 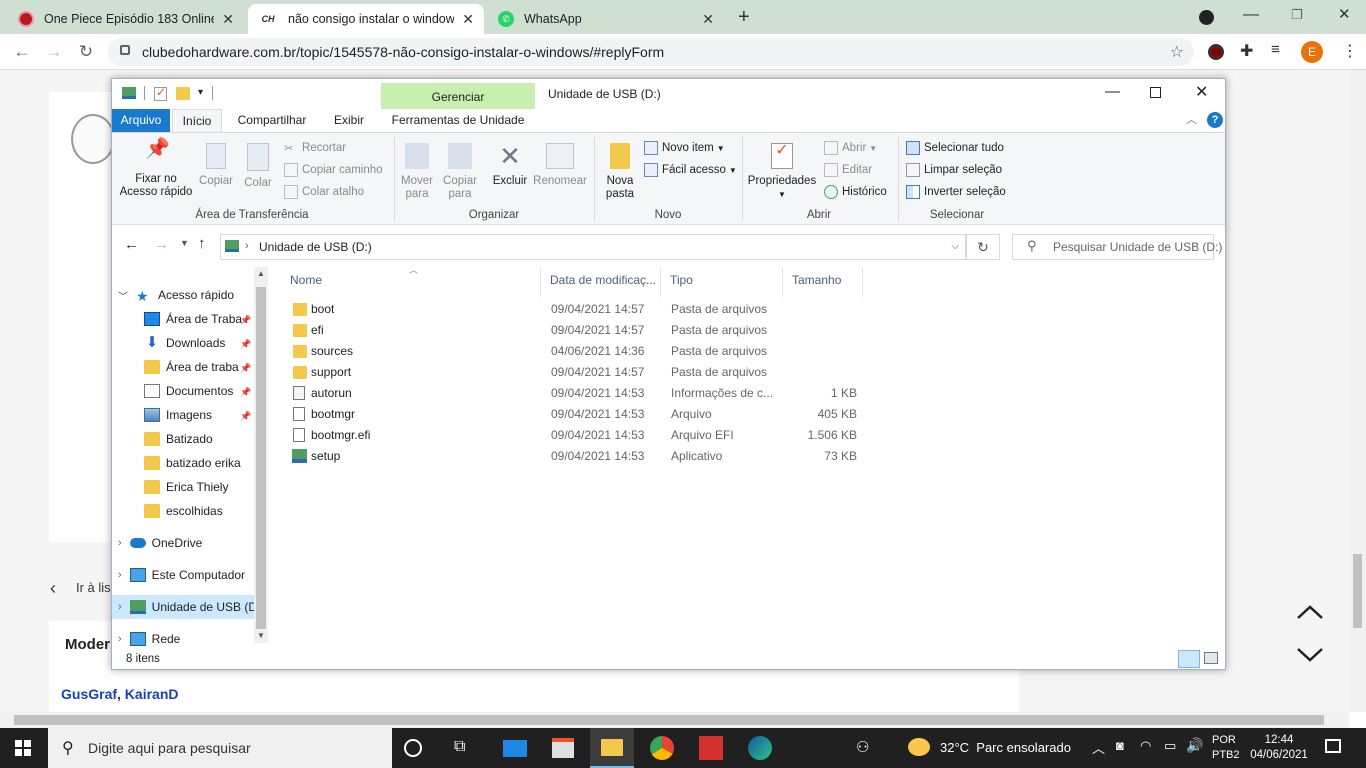 What do you see at coordinates (1357, 391) in the screenshot?
I see `page-vertical-scrollbar` at bounding box center [1357, 391].